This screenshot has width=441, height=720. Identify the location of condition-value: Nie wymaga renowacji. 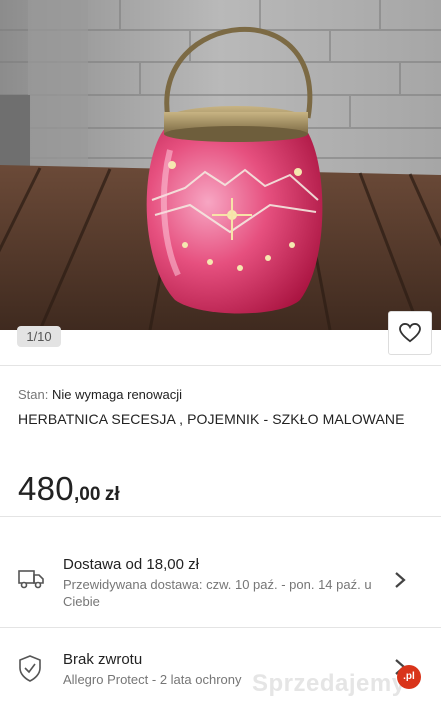
(117, 394).